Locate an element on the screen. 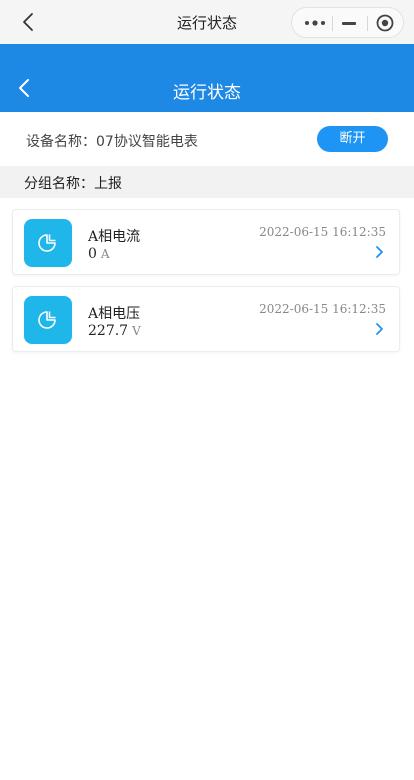 This screenshot has height=780, width=414. value-number: 227.7 is located at coordinates (108, 331).